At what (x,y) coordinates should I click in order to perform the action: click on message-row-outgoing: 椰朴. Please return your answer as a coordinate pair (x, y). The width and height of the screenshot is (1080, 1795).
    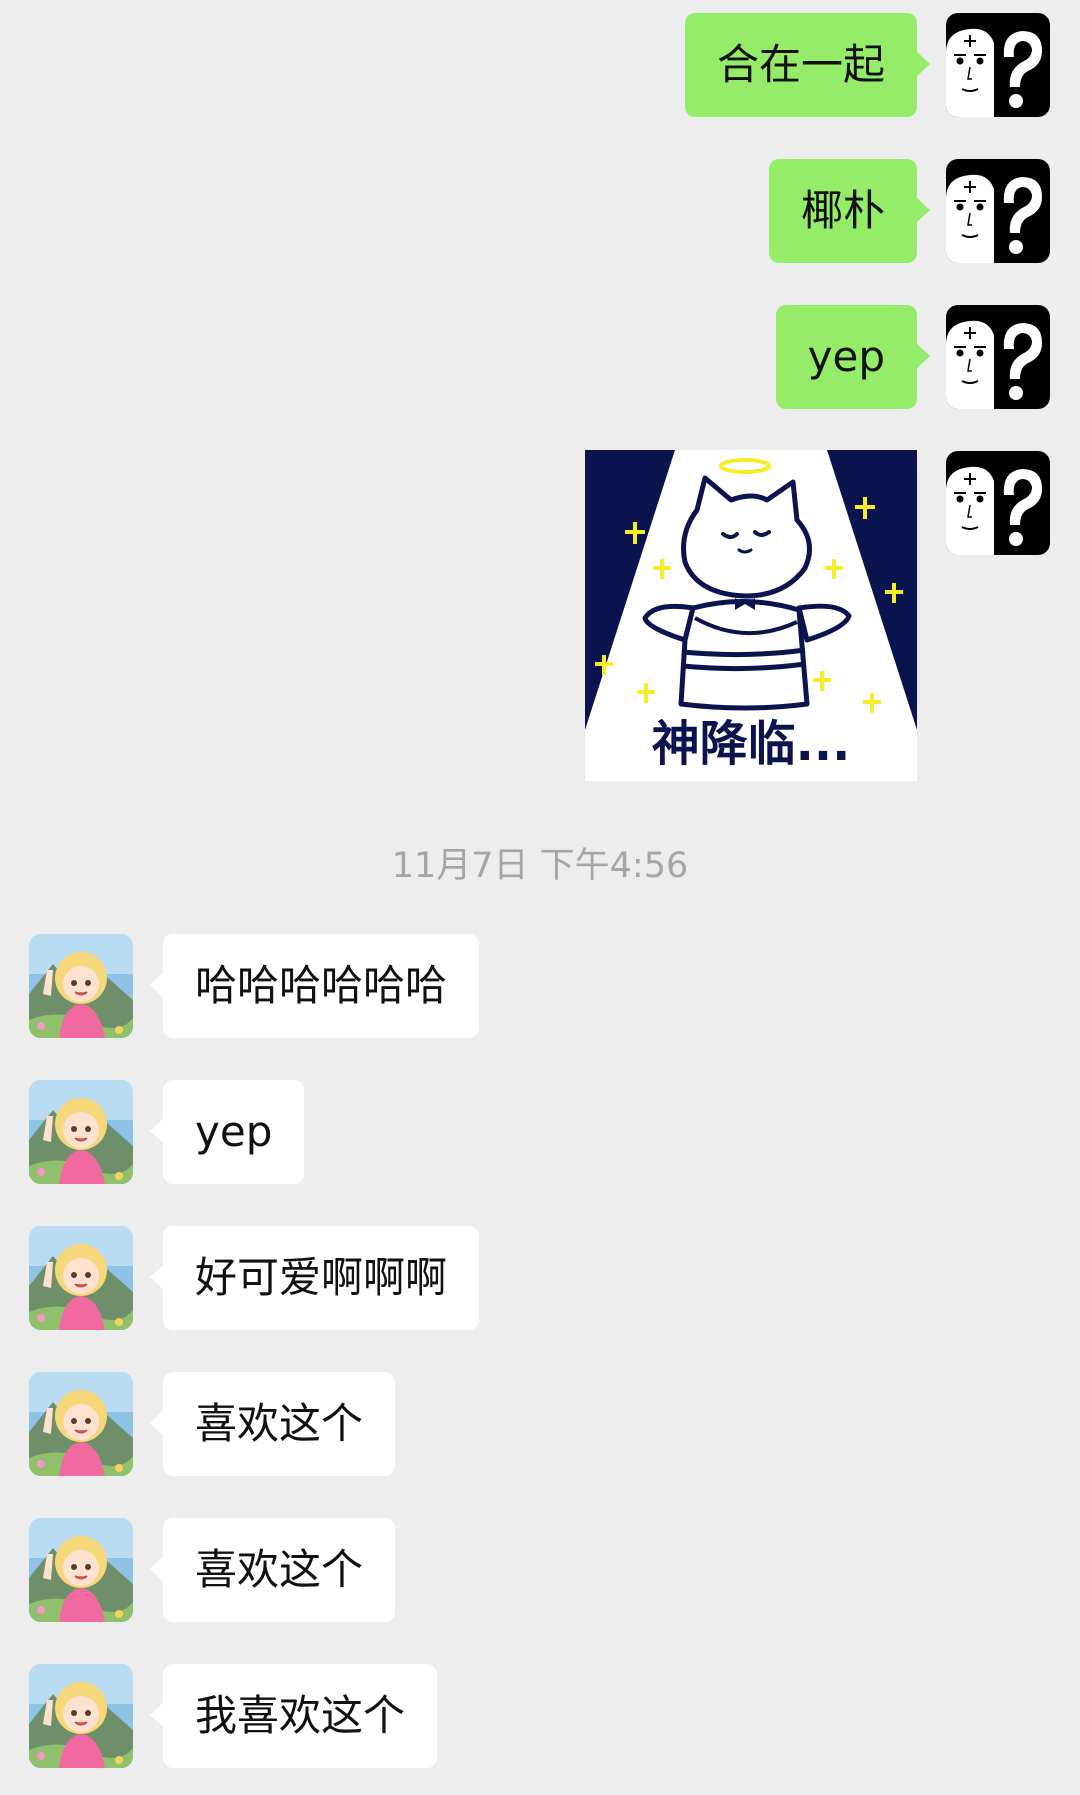
    Looking at the image, I should click on (540, 211).